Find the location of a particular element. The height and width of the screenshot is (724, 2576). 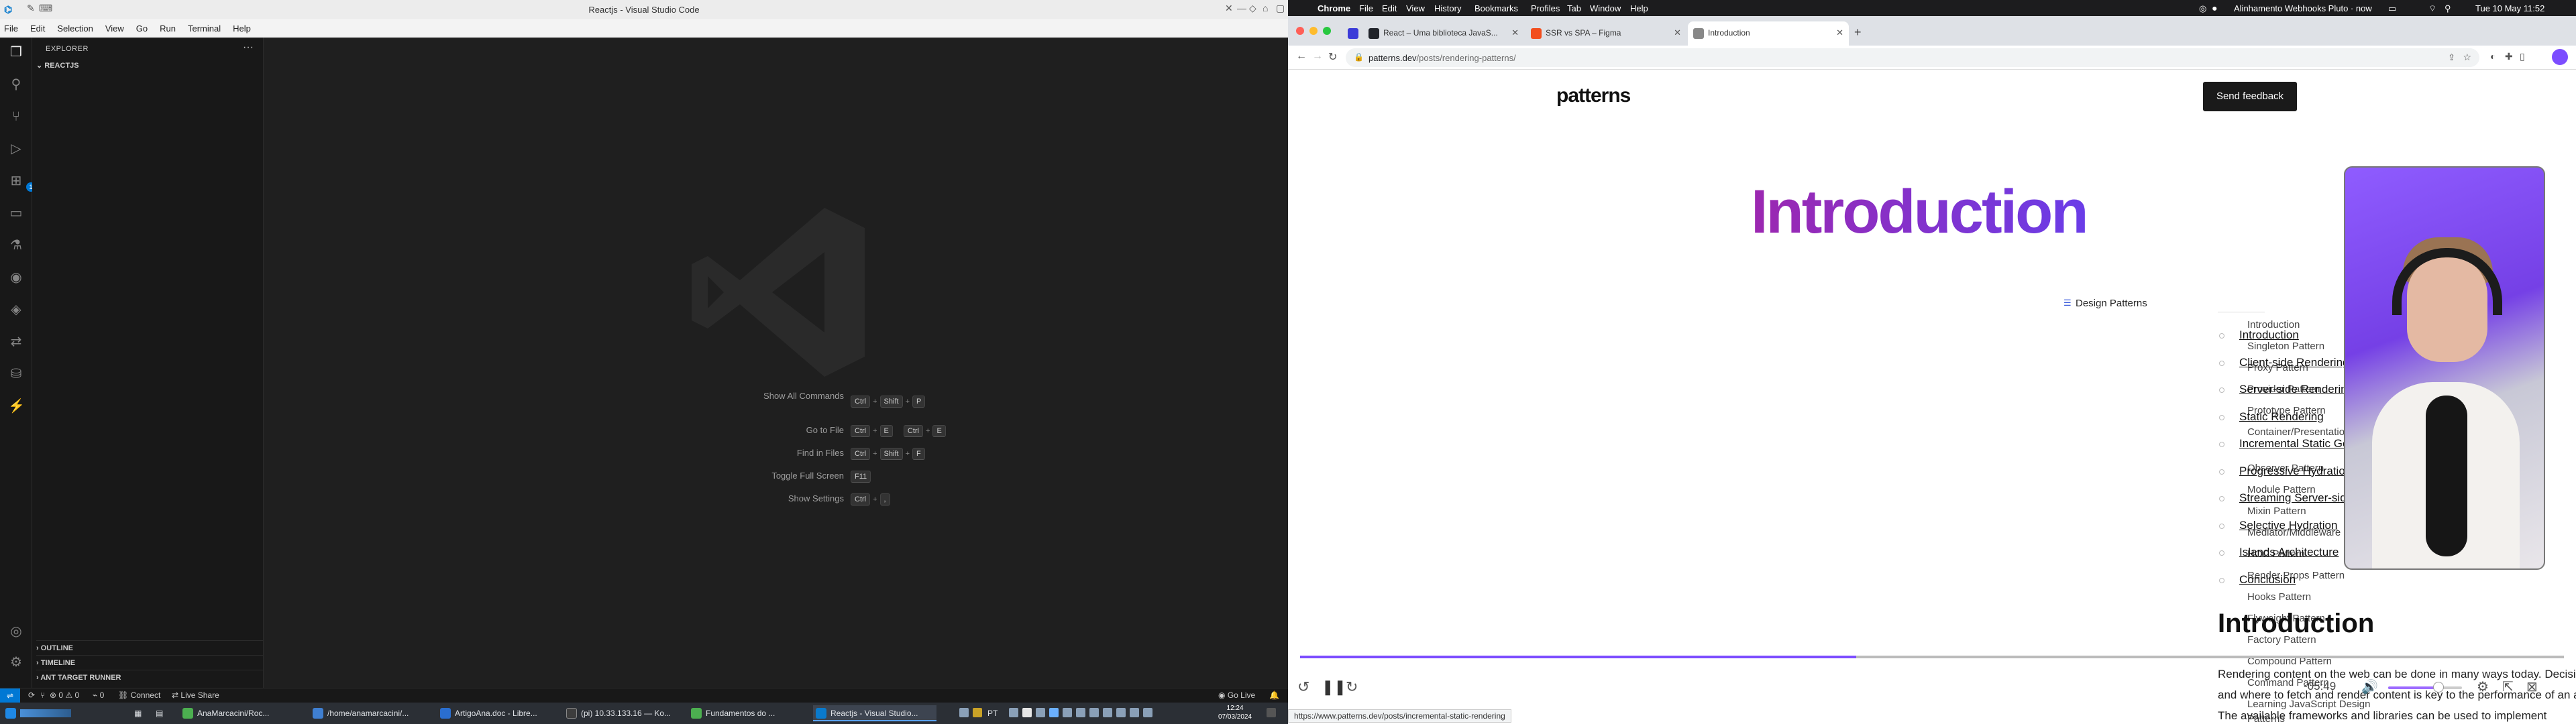

workspace-folder: ⌄ REACTJS is located at coordinates (57, 65).